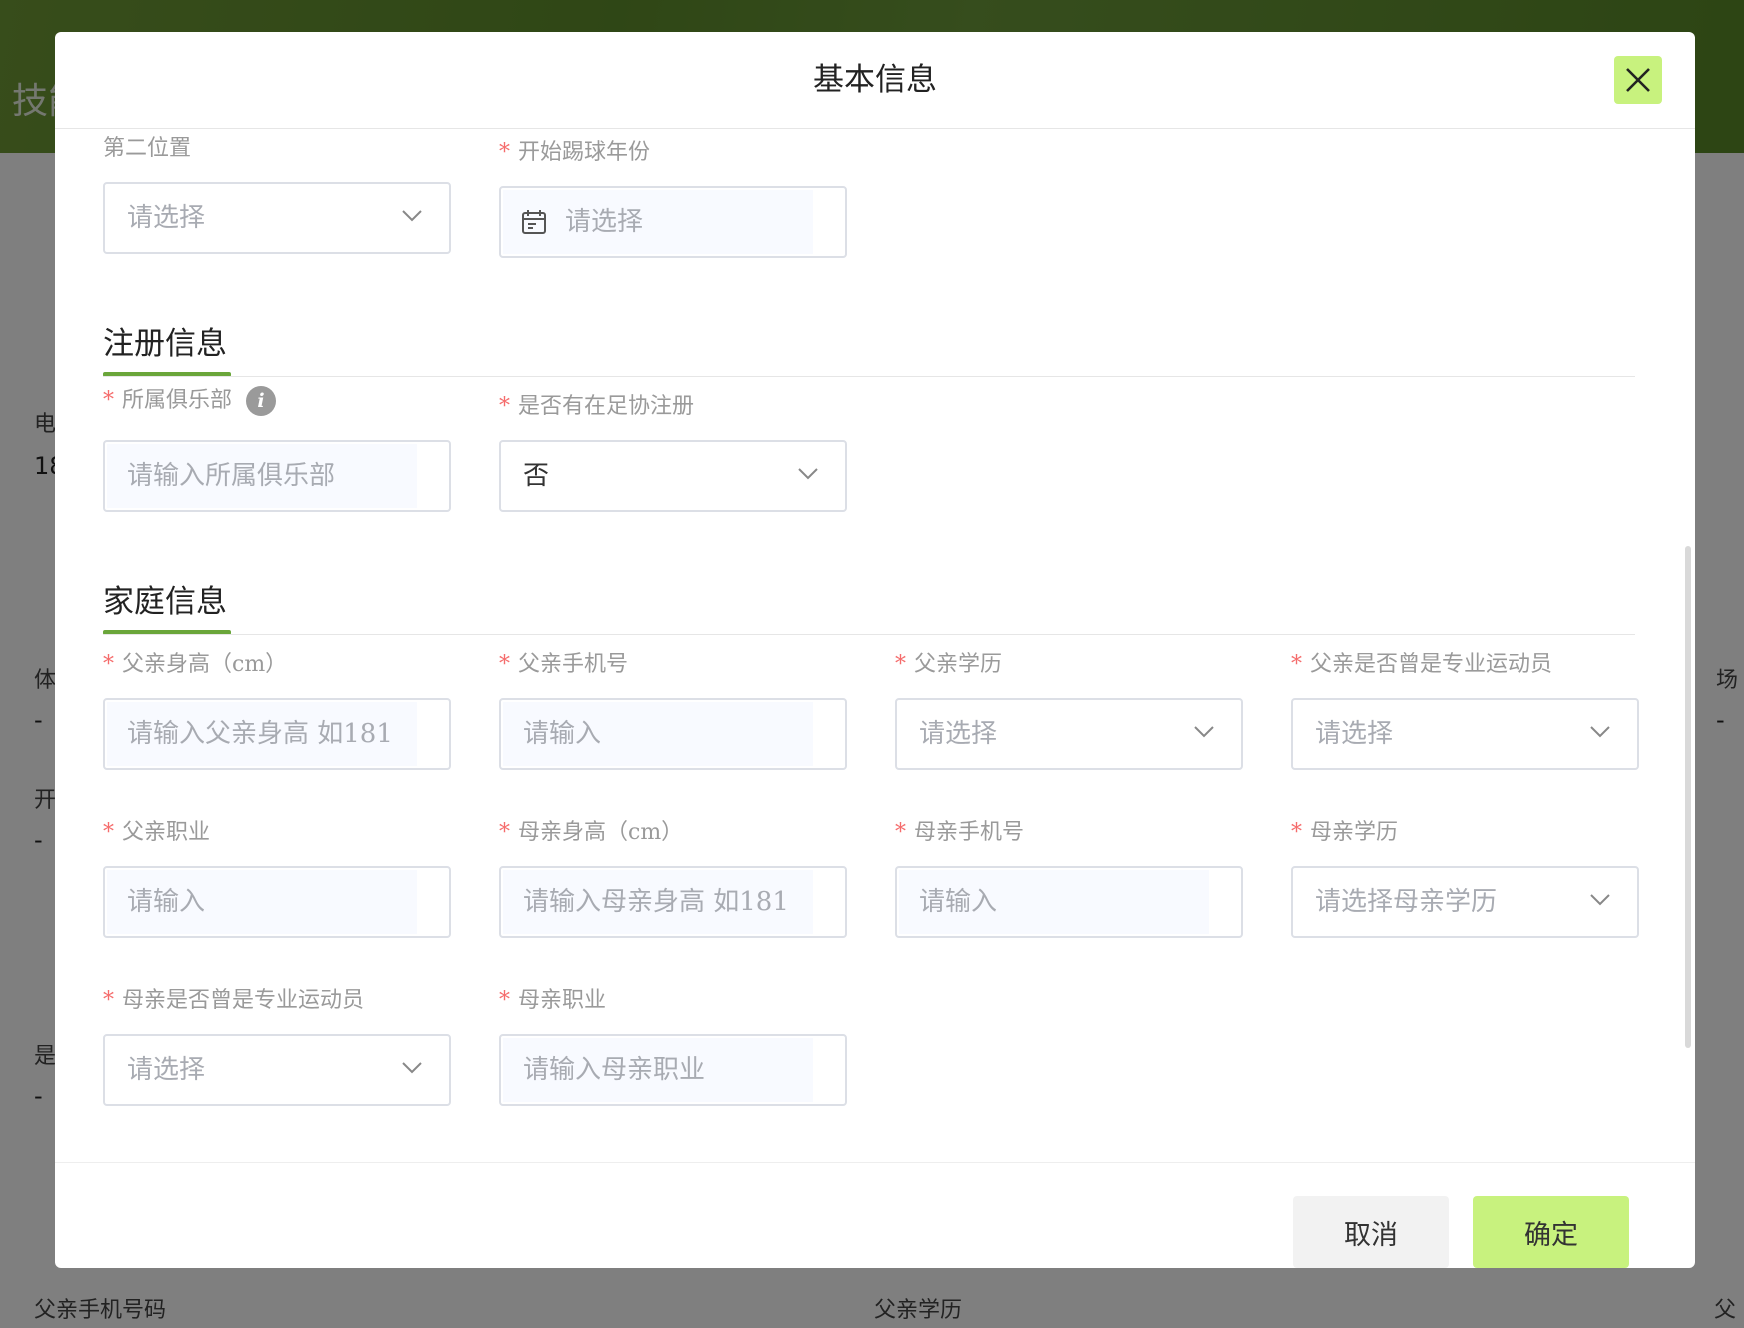  What do you see at coordinates (1371, 1232) in the screenshot?
I see `cancel-button: 取消` at bounding box center [1371, 1232].